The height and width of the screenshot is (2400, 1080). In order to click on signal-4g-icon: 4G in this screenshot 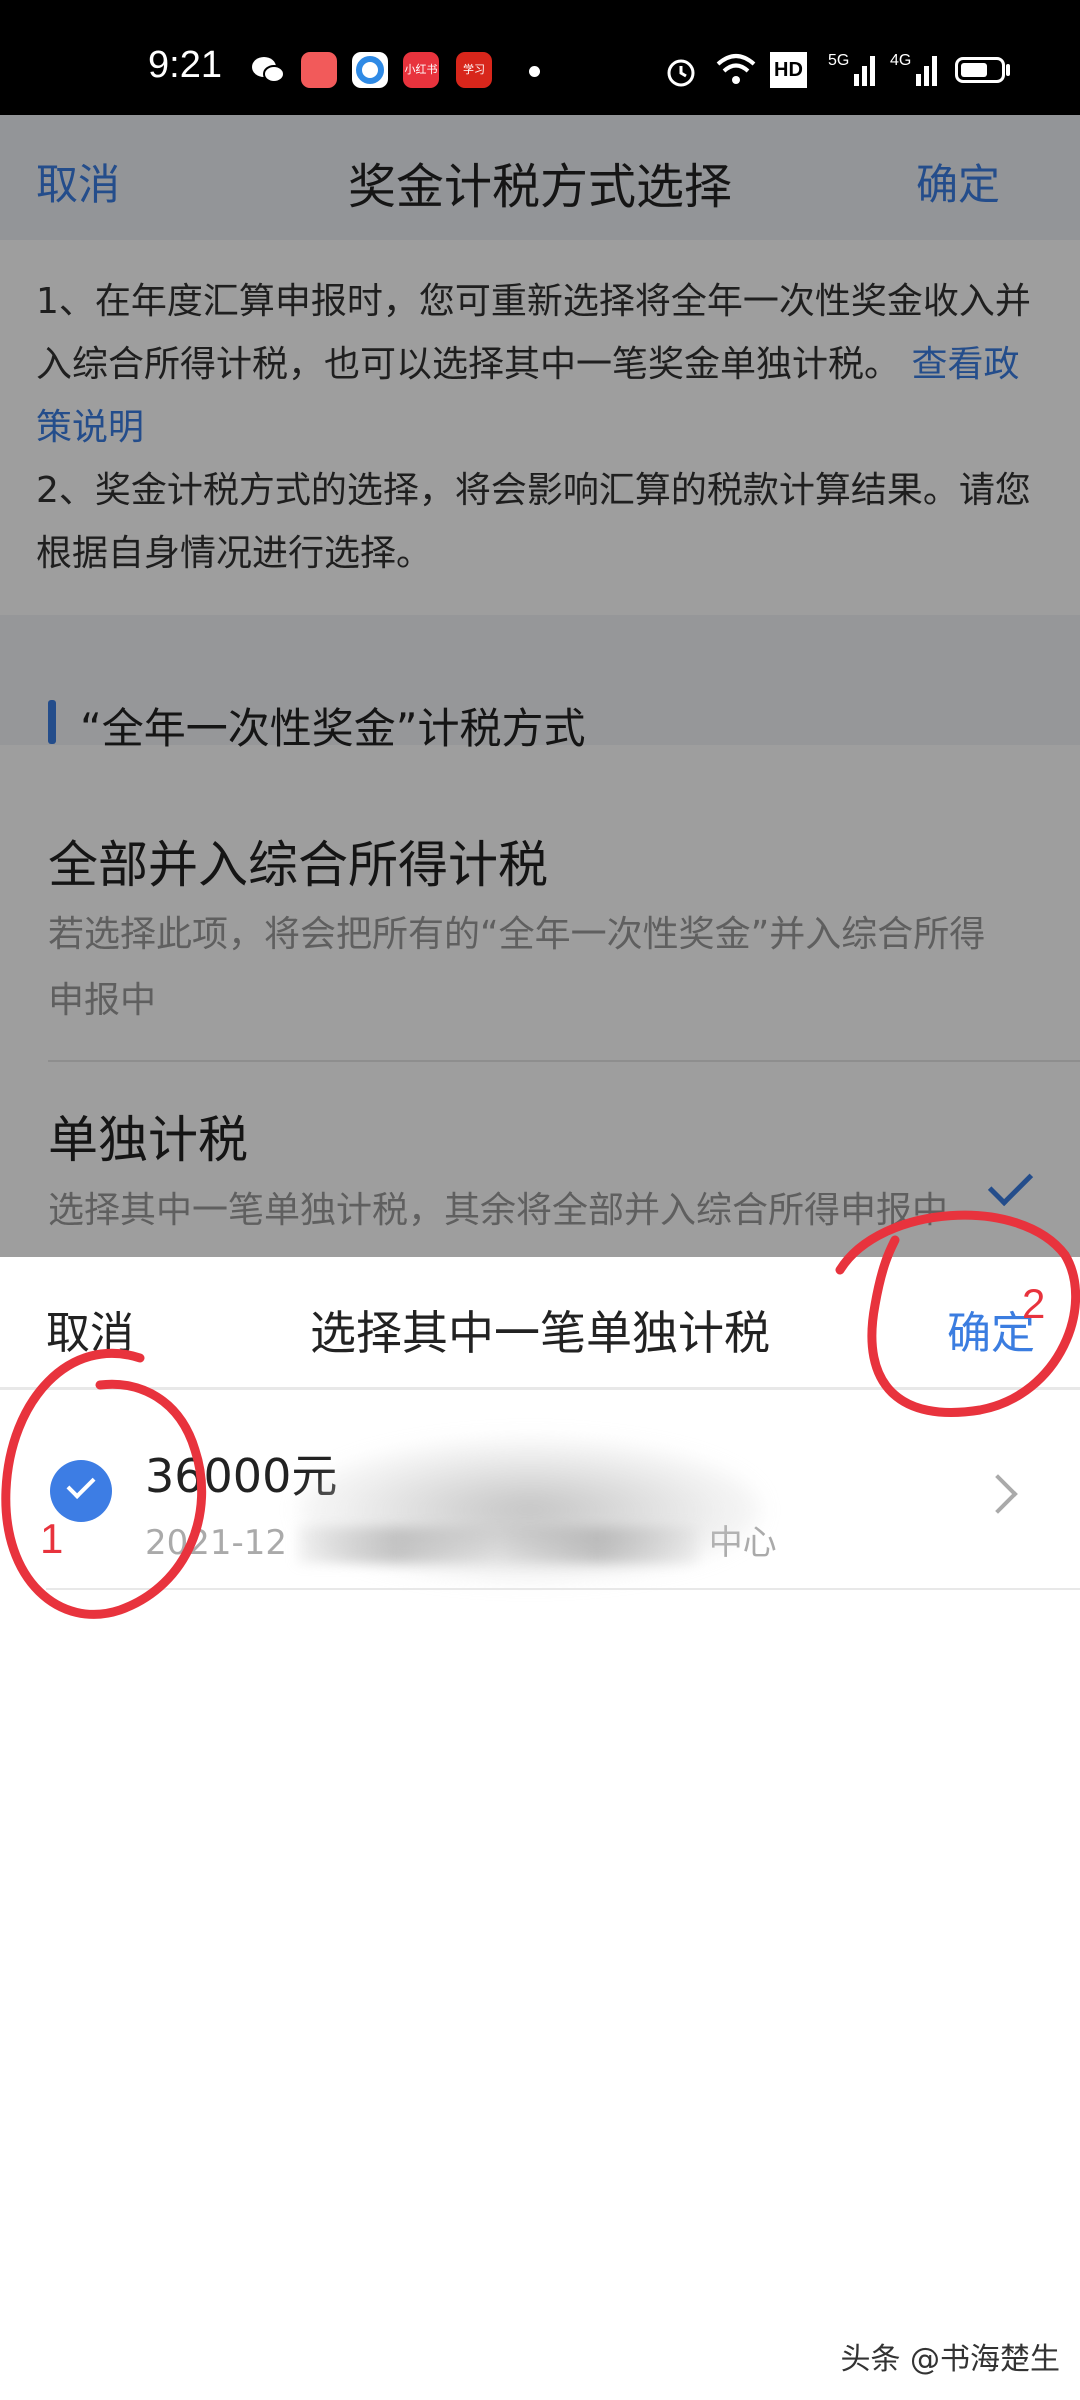, I will do `click(915, 70)`.